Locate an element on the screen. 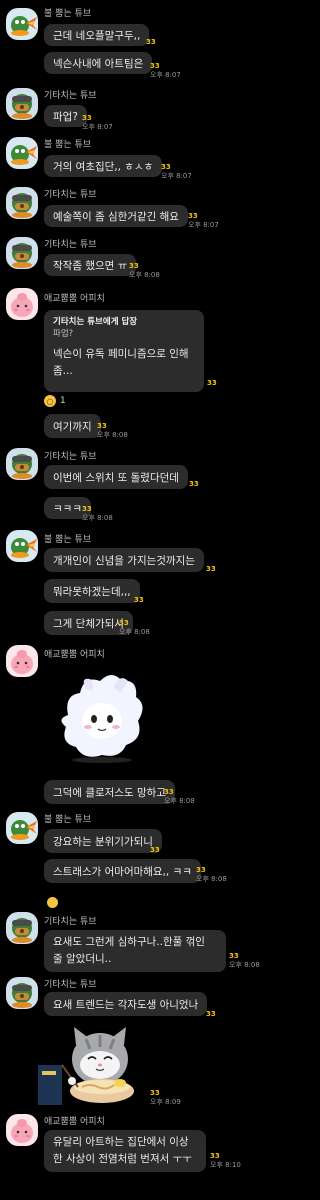 Image resolution: width=320 pixels, height=1200 pixels. message-meta: 33 오후 8:10 is located at coordinates (225, 1161).